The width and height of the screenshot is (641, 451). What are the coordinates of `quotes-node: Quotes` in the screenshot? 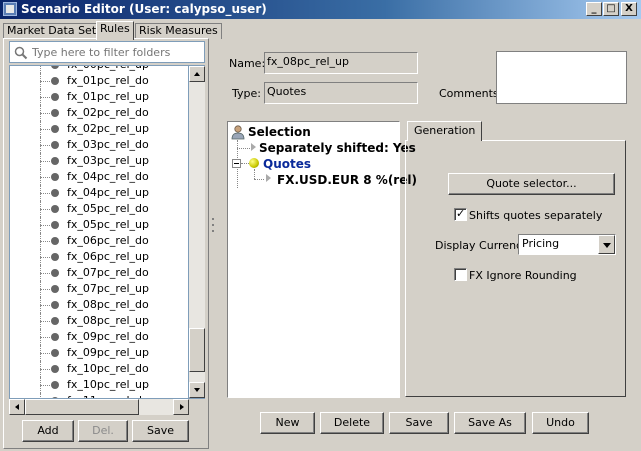 It's located at (287, 164).